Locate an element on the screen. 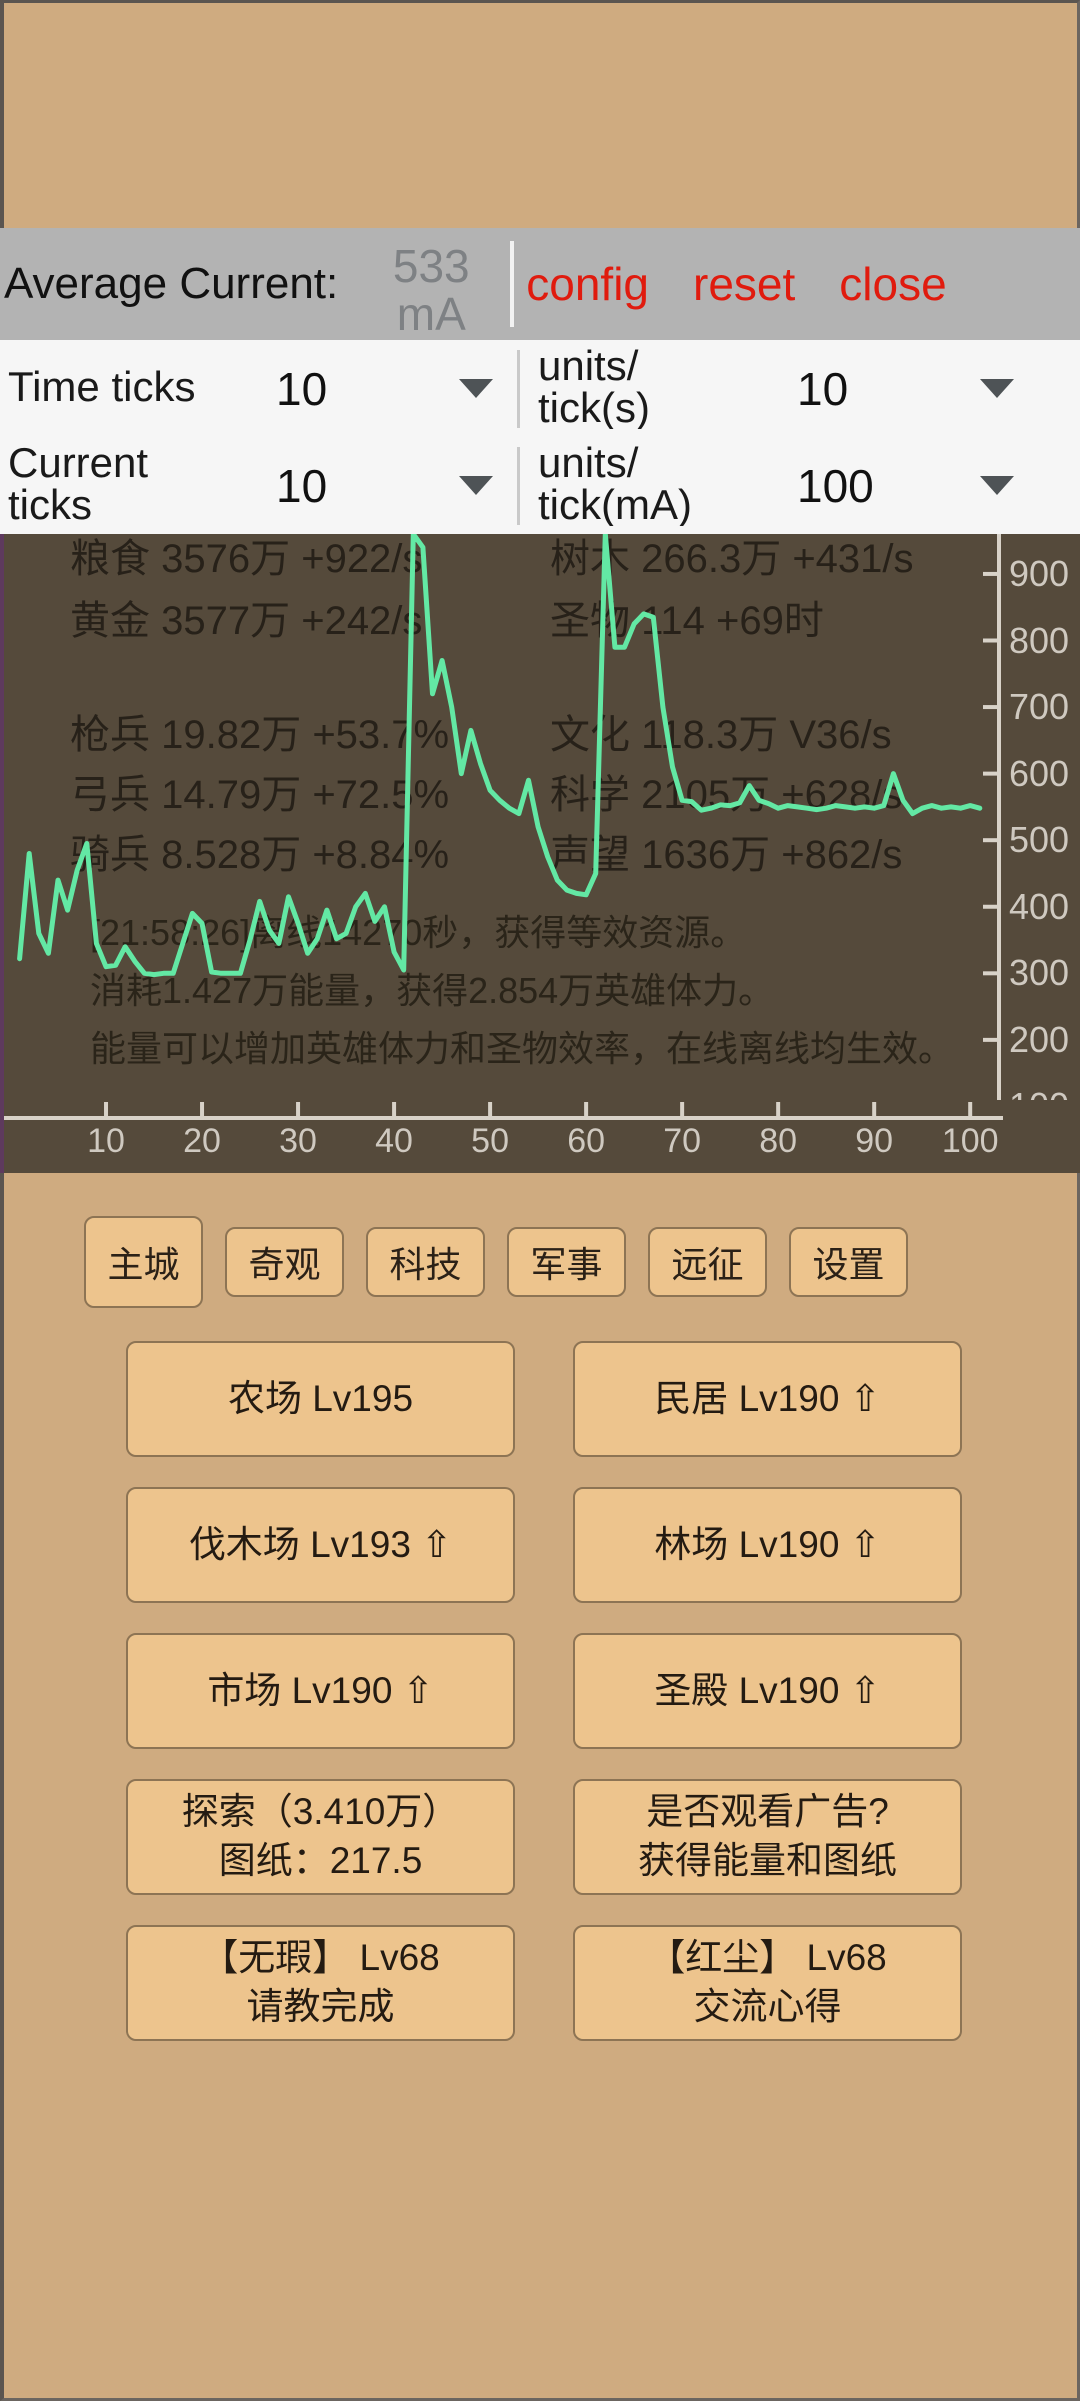 Image resolution: width=1080 pixels, height=2401 pixels. time-units-value: 10 is located at coordinates (823, 388).